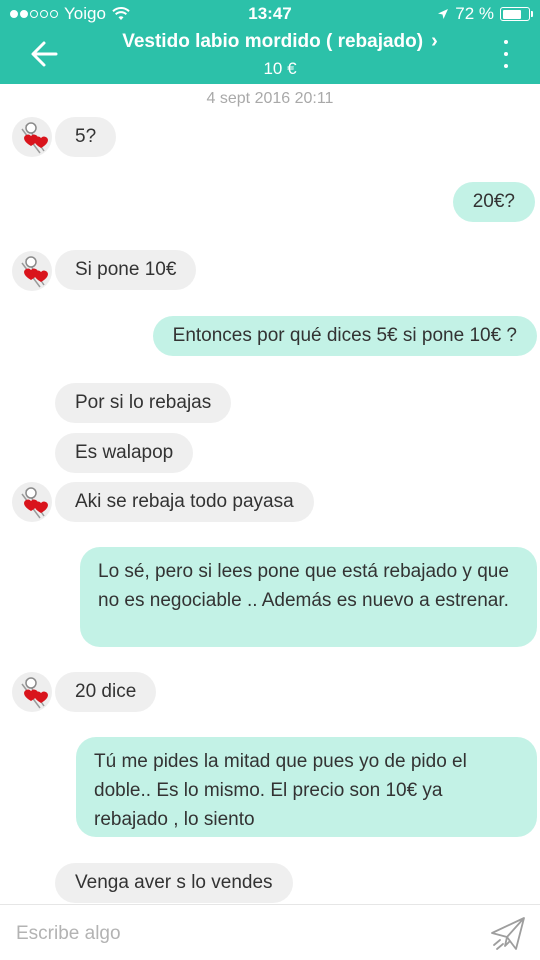 The image size is (540, 960). Describe the element at coordinates (236, 934) in the screenshot. I see `message-input` at that location.